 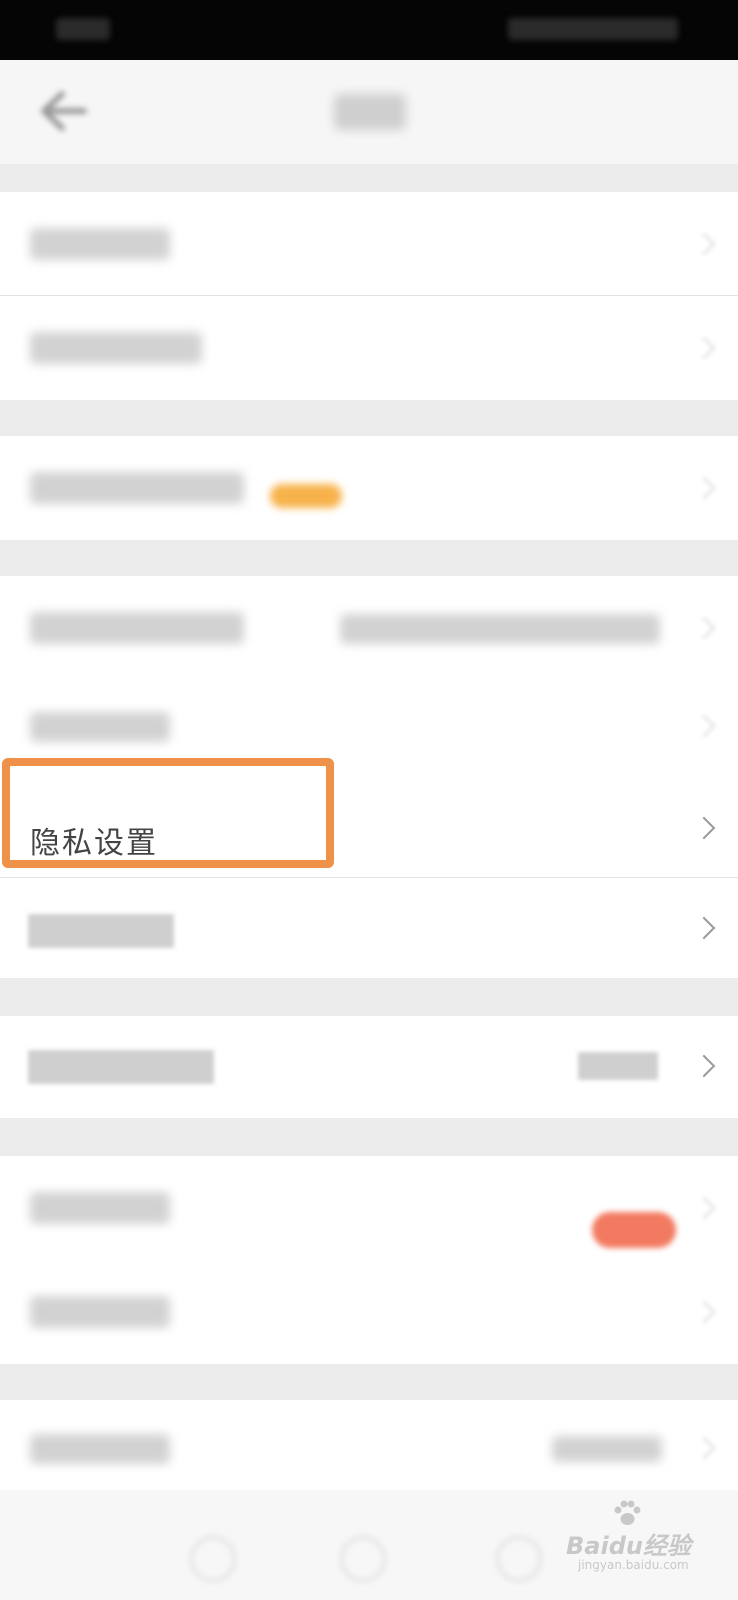 What do you see at coordinates (627, 1512) in the screenshot?
I see `baidu-paw-icon` at bounding box center [627, 1512].